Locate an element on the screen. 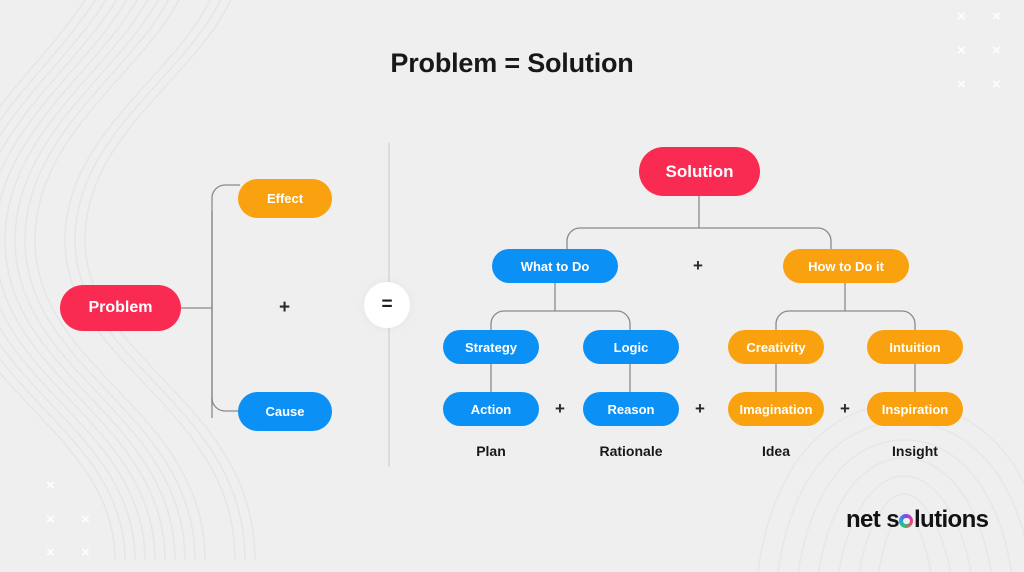  node-what-to-do: What to Do is located at coordinates (555, 266).